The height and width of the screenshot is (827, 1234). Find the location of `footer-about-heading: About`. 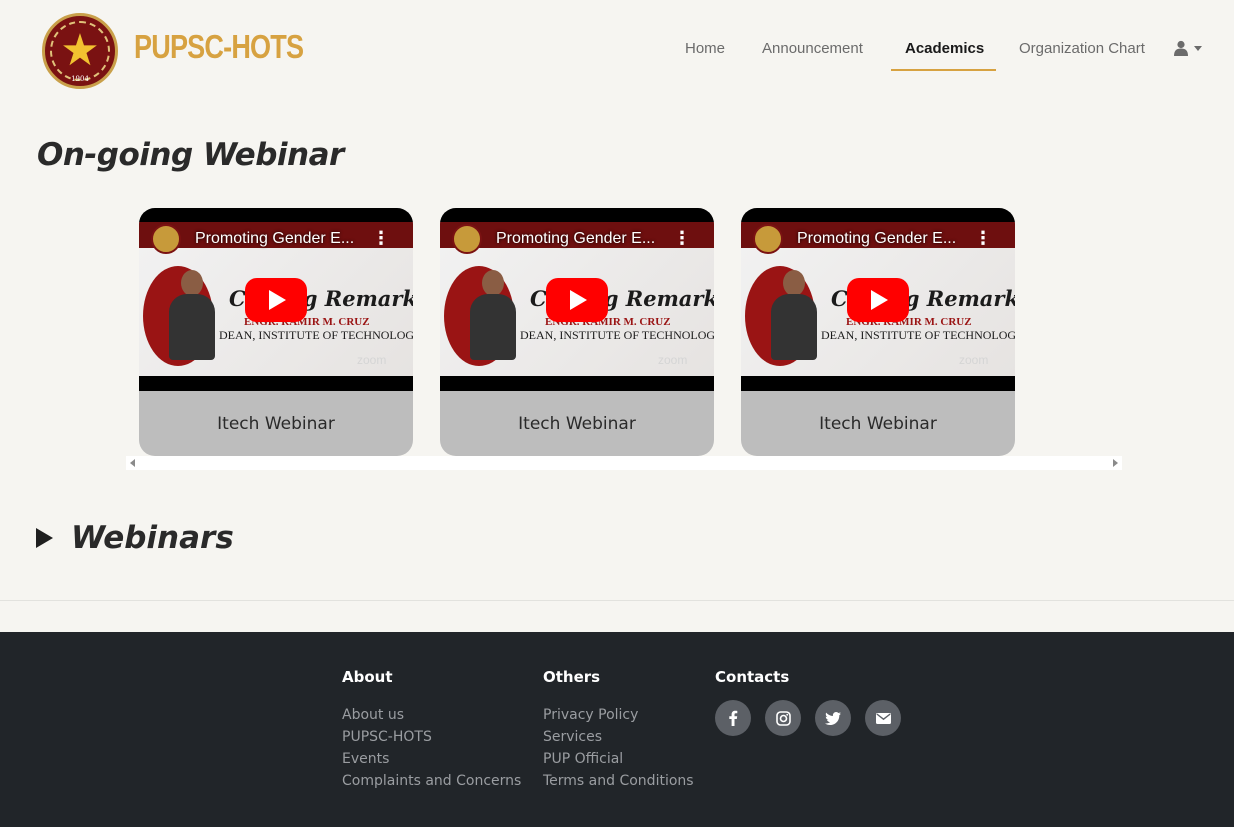

footer-about-heading: About is located at coordinates (367, 677).